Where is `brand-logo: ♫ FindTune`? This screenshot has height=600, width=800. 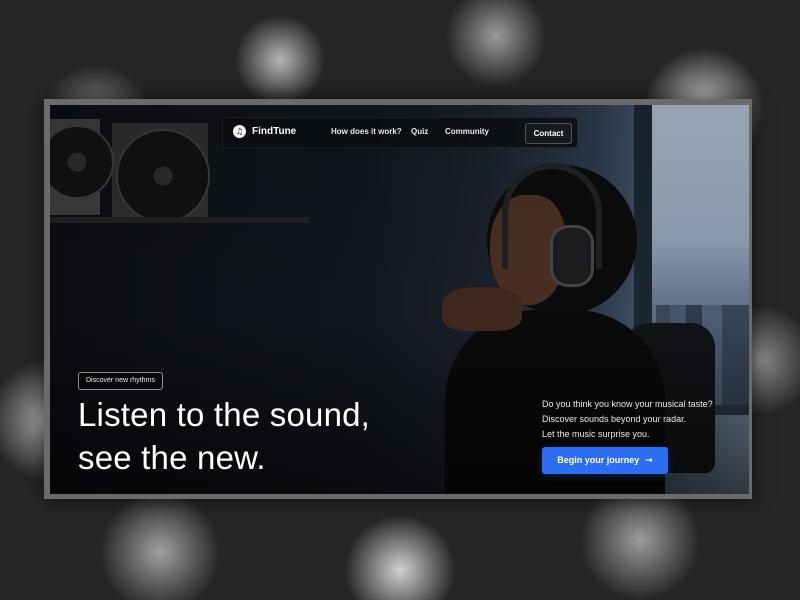 brand-logo: ♫ FindTune is located at coordinates (264, 131).